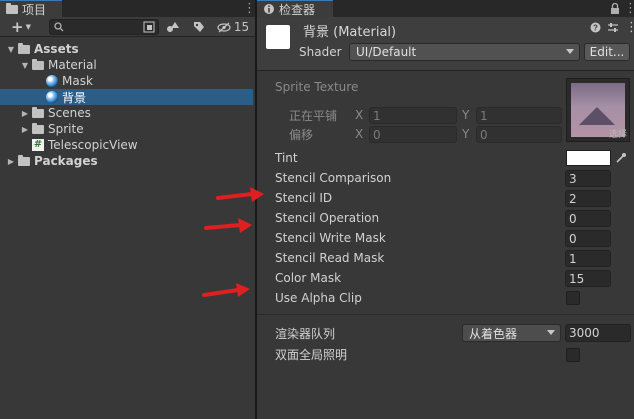  I want to click on tint-color-field, so click(588, 158).